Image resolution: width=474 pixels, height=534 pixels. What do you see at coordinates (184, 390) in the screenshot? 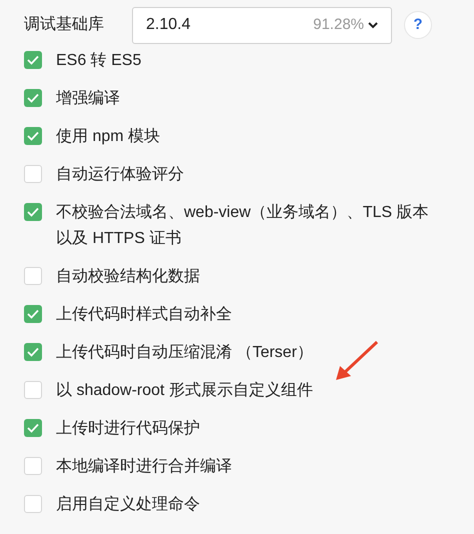
I see `option-label: 以 shadow-root 形式展示自定义组件` at bounding box center [184, 390].